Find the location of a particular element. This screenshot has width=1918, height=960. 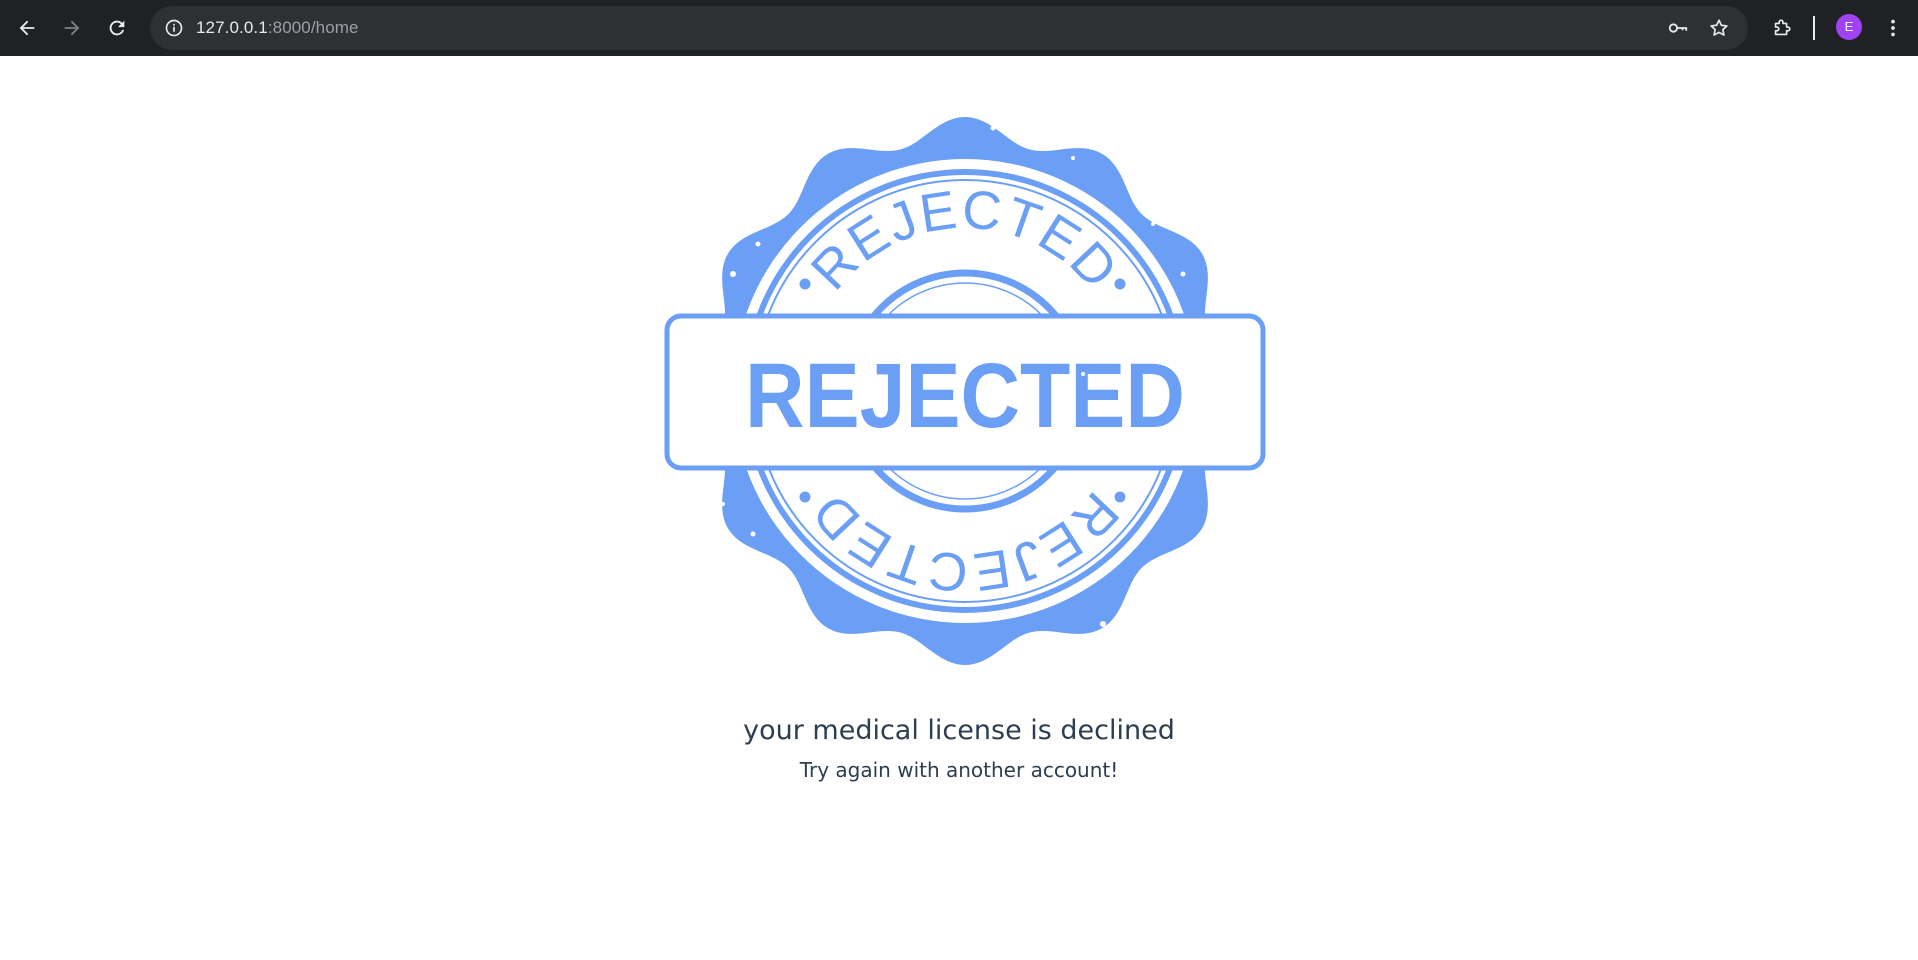

bookmark-star-icon is located at coordinates (1719, 27).